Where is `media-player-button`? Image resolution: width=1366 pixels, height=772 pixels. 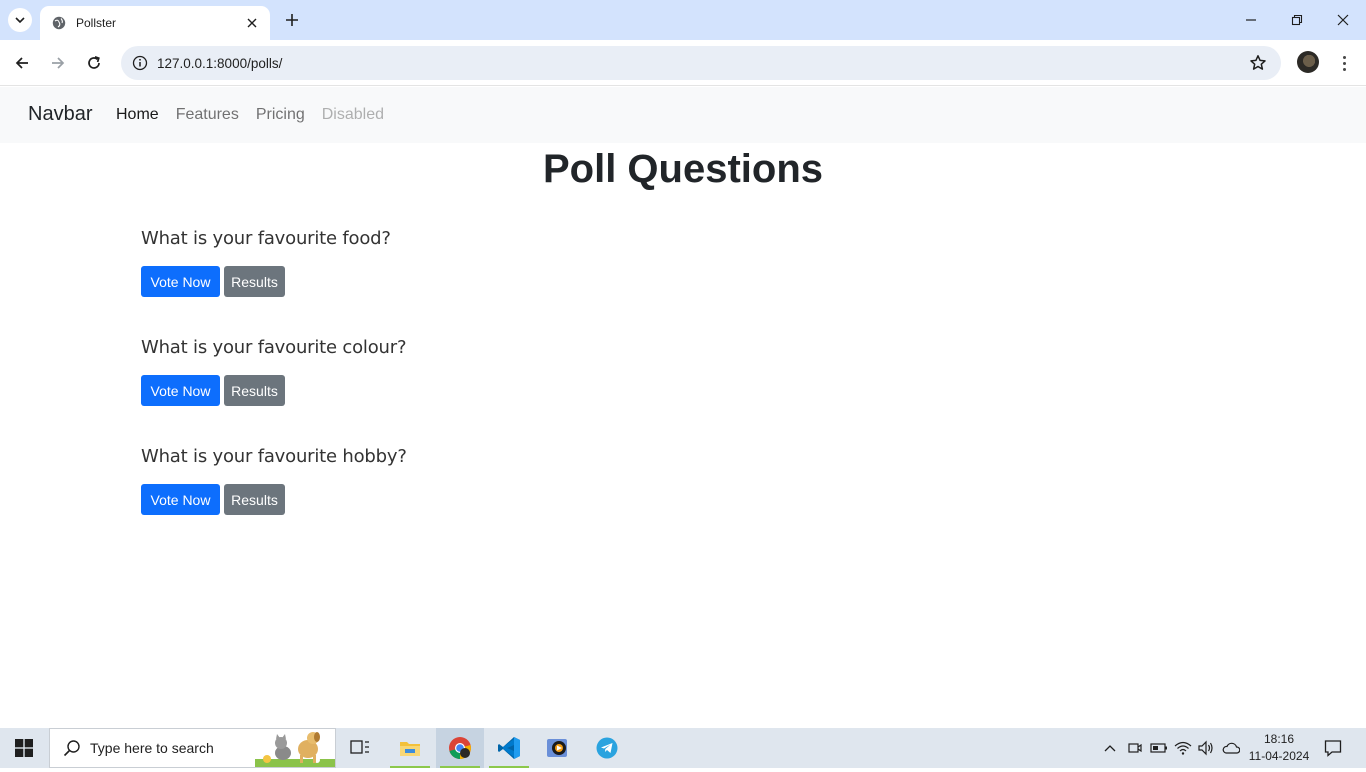 media-player-button is located at coordinates (558, 748).